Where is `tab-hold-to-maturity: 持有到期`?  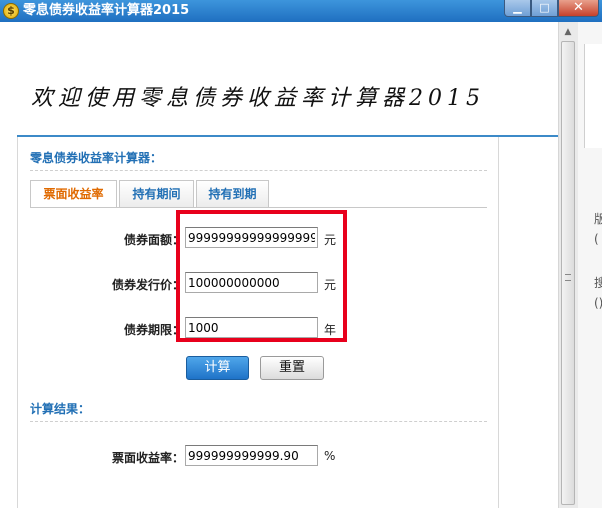 tab-hold-to-maturity: 持有到期 is located at coordinates (232, 193).